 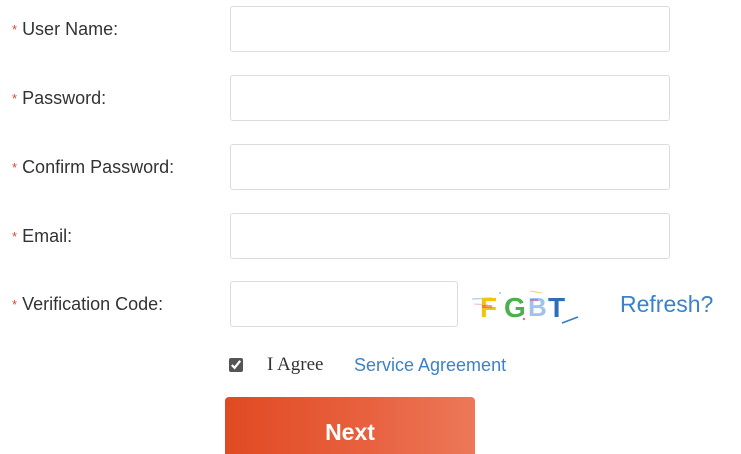 What do you see at coordinates (450, 98) in the screenshot?
I see `password-input` at bounding box center [450, 98].